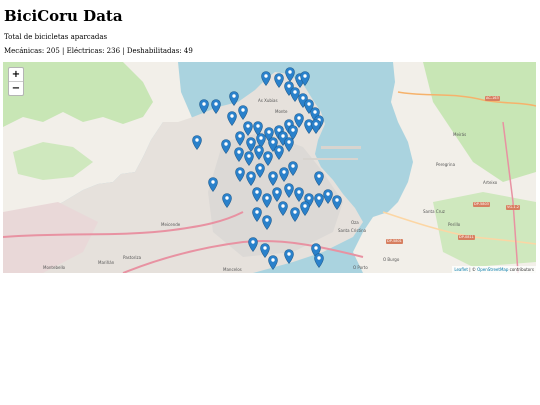 This screenshot has width=540, height=405. I want to click on place-label: Perillo, so click(454, 224).